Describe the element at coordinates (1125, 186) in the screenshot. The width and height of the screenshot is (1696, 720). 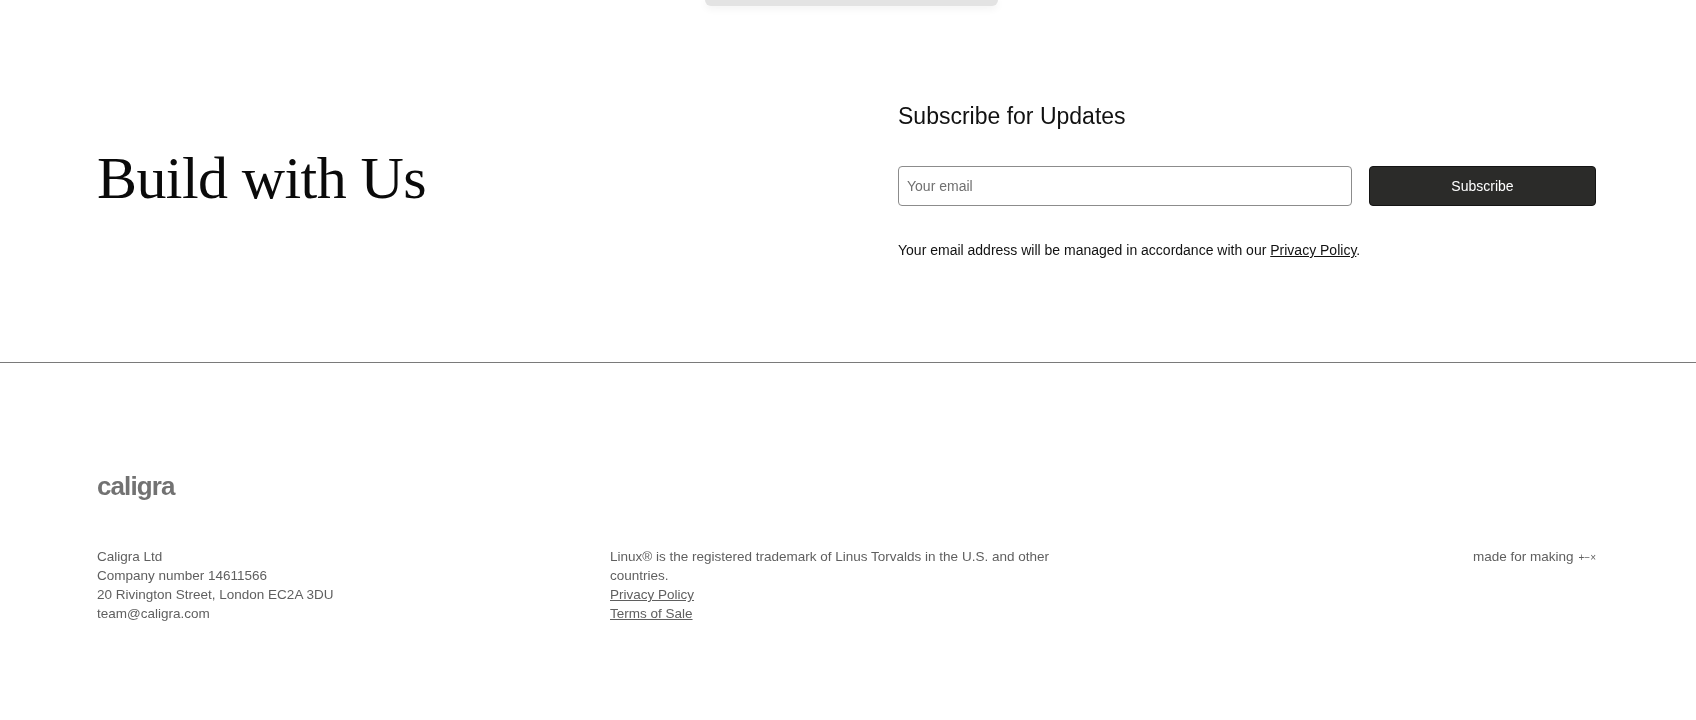
I see `email-field: Your email` at that location.